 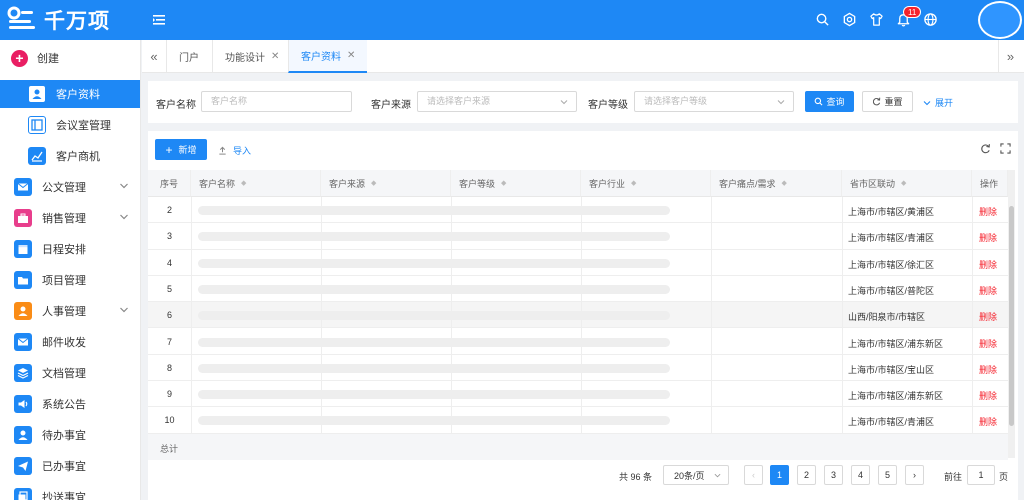 I want to click on import-button: 导入, so click(x=234, y=150).